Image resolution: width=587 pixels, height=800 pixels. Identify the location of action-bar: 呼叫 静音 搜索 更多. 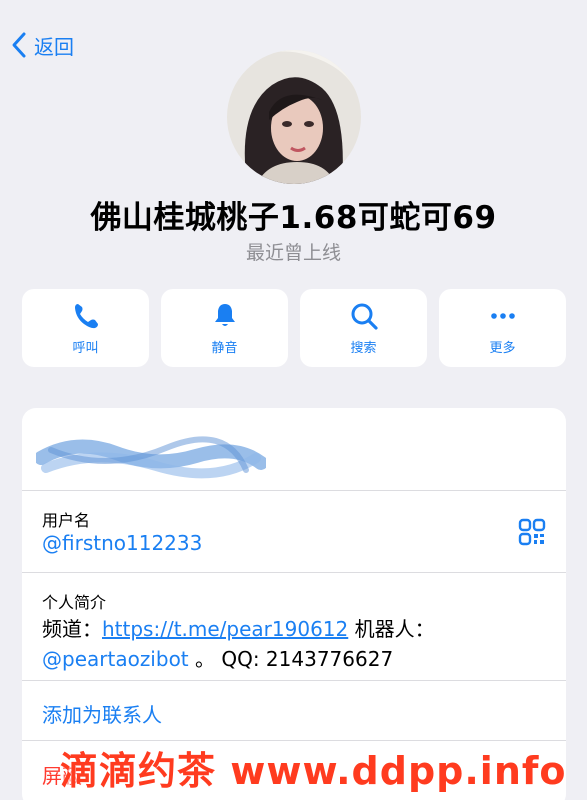
(294, 328).